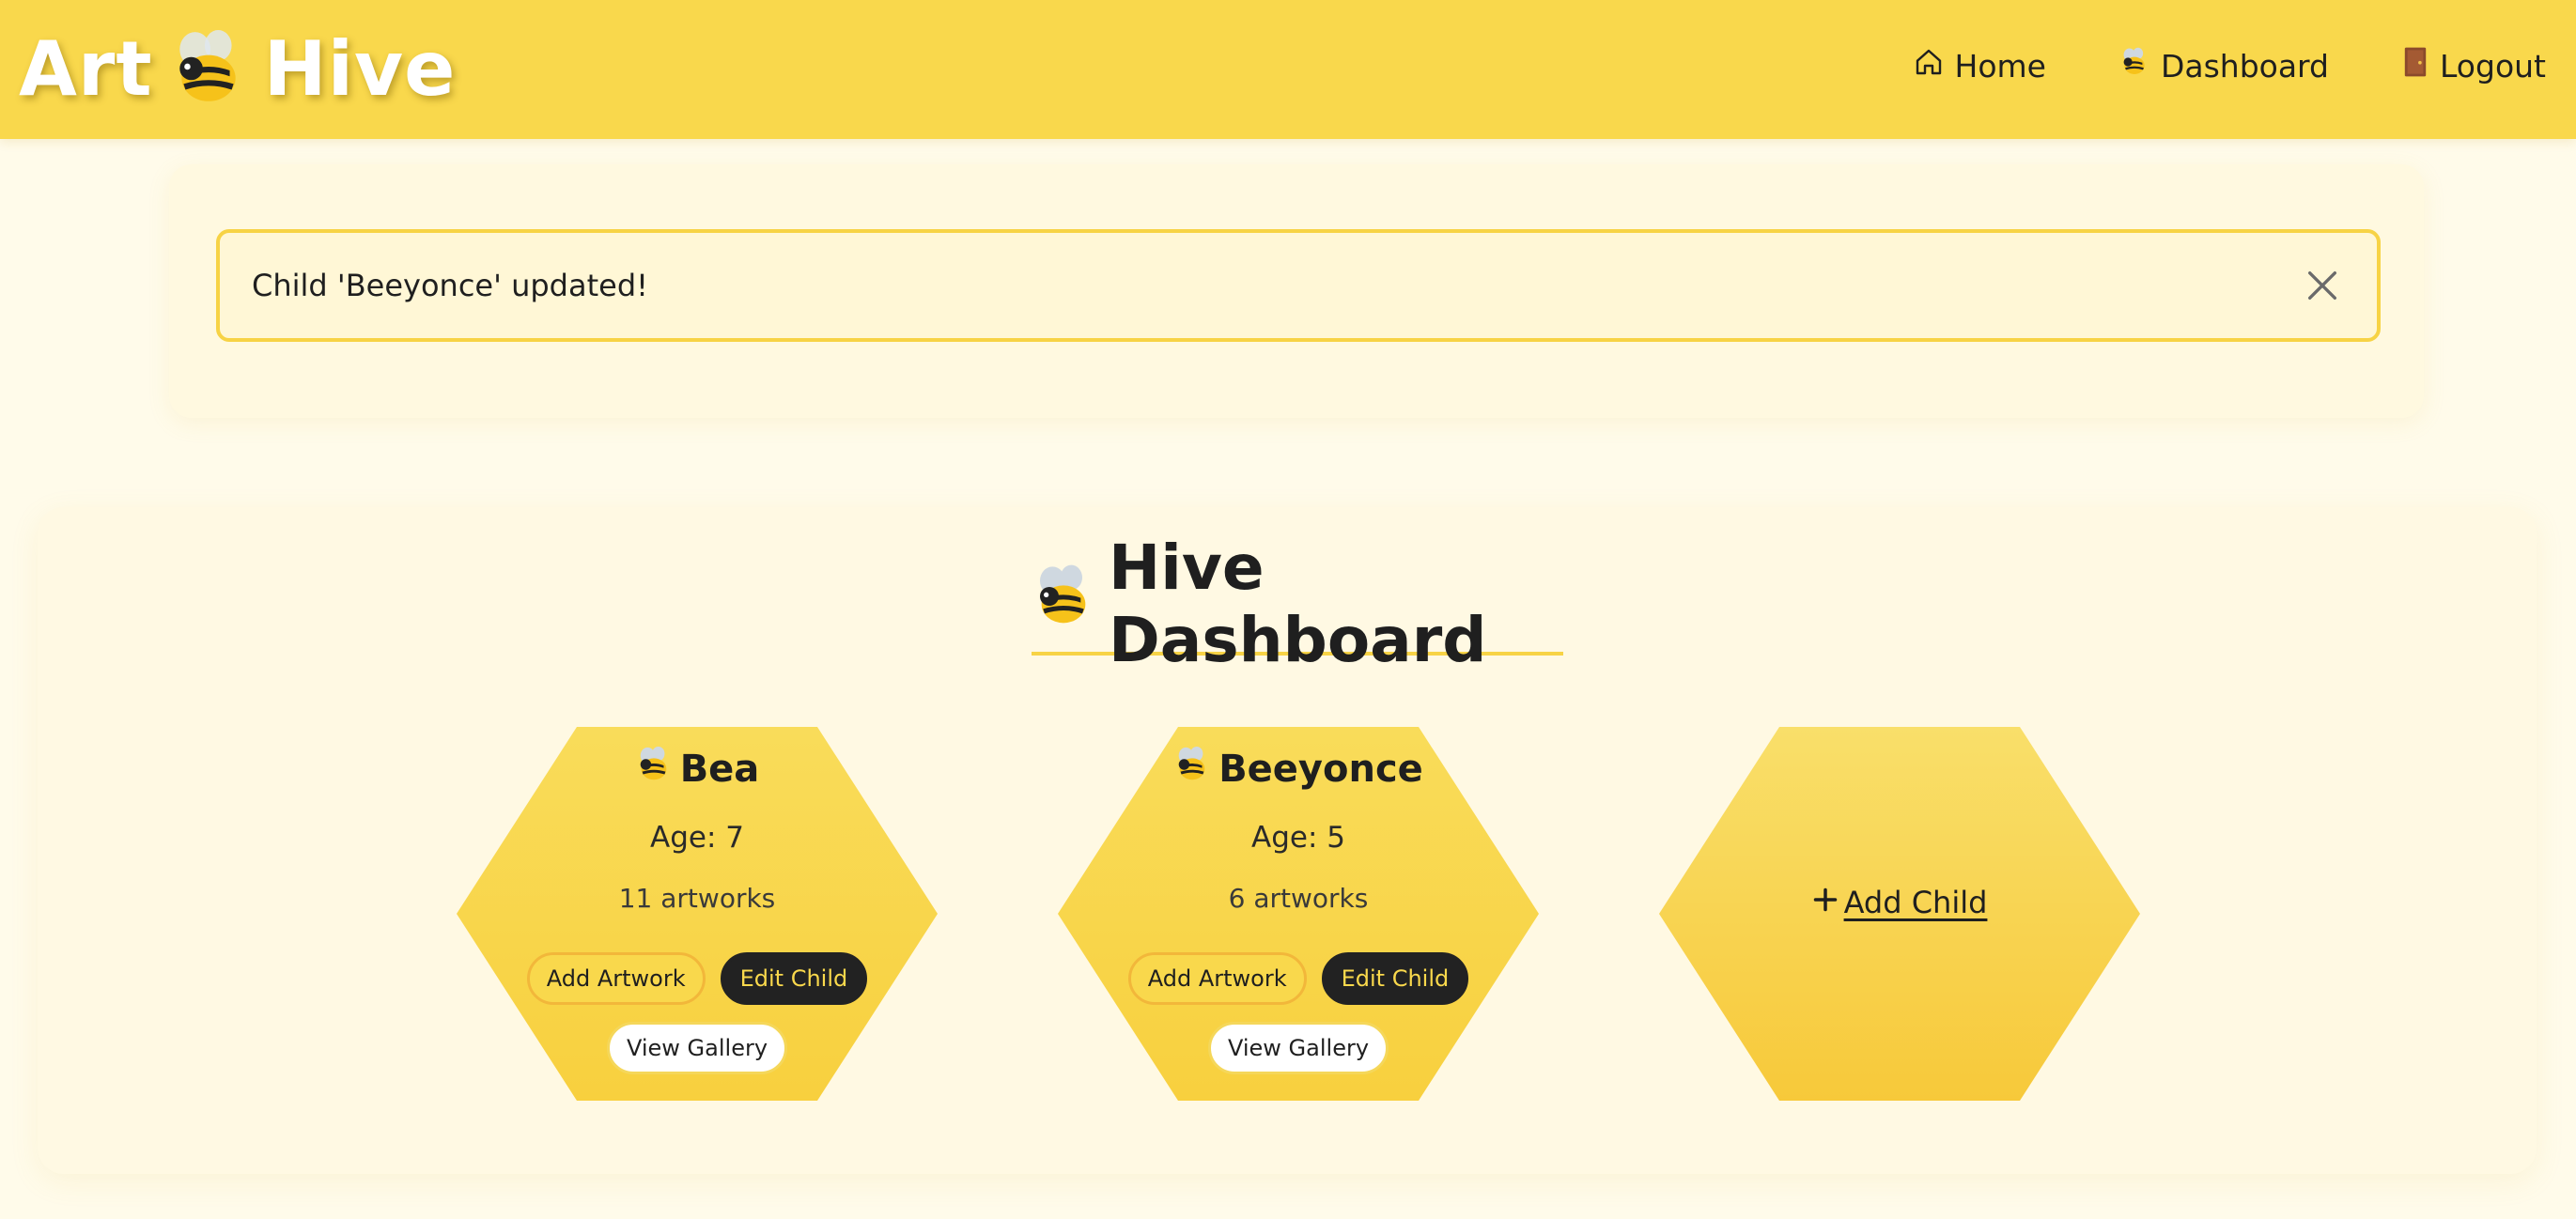  Describe the element at coordinates (360, 68) in the screenshot. I see `brand-text-right: Hive` at that location.